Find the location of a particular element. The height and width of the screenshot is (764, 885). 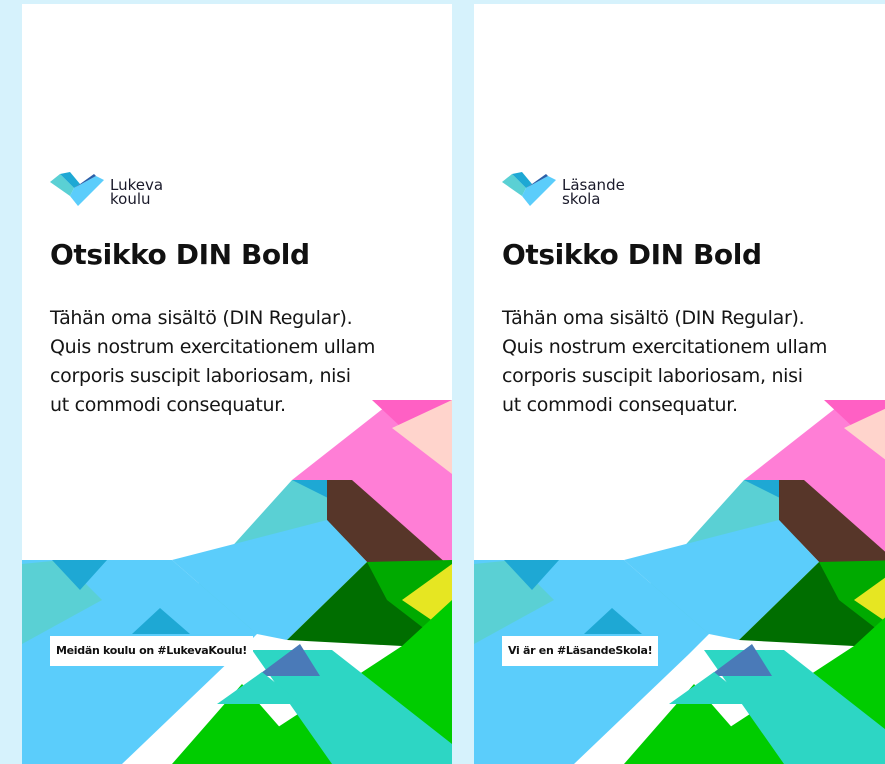

hashtag-label: Meidän koulu on #LukevaKoulu! is located at coordinates (151, 651).